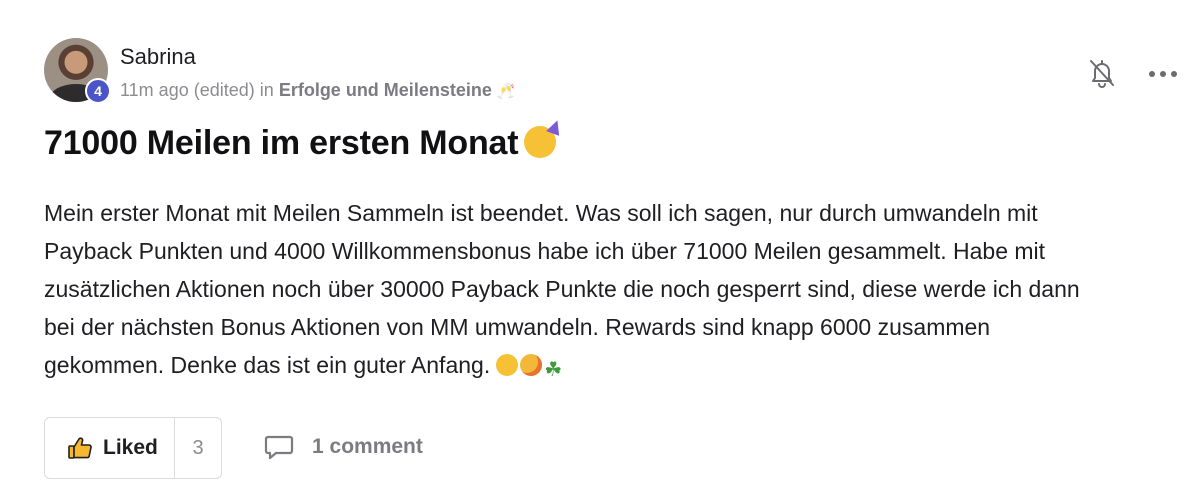 The width and height of the screenshot is (1200, 495). I want to click on post-title: 71000 Meilen im ersten Monat, so click(300, 143).